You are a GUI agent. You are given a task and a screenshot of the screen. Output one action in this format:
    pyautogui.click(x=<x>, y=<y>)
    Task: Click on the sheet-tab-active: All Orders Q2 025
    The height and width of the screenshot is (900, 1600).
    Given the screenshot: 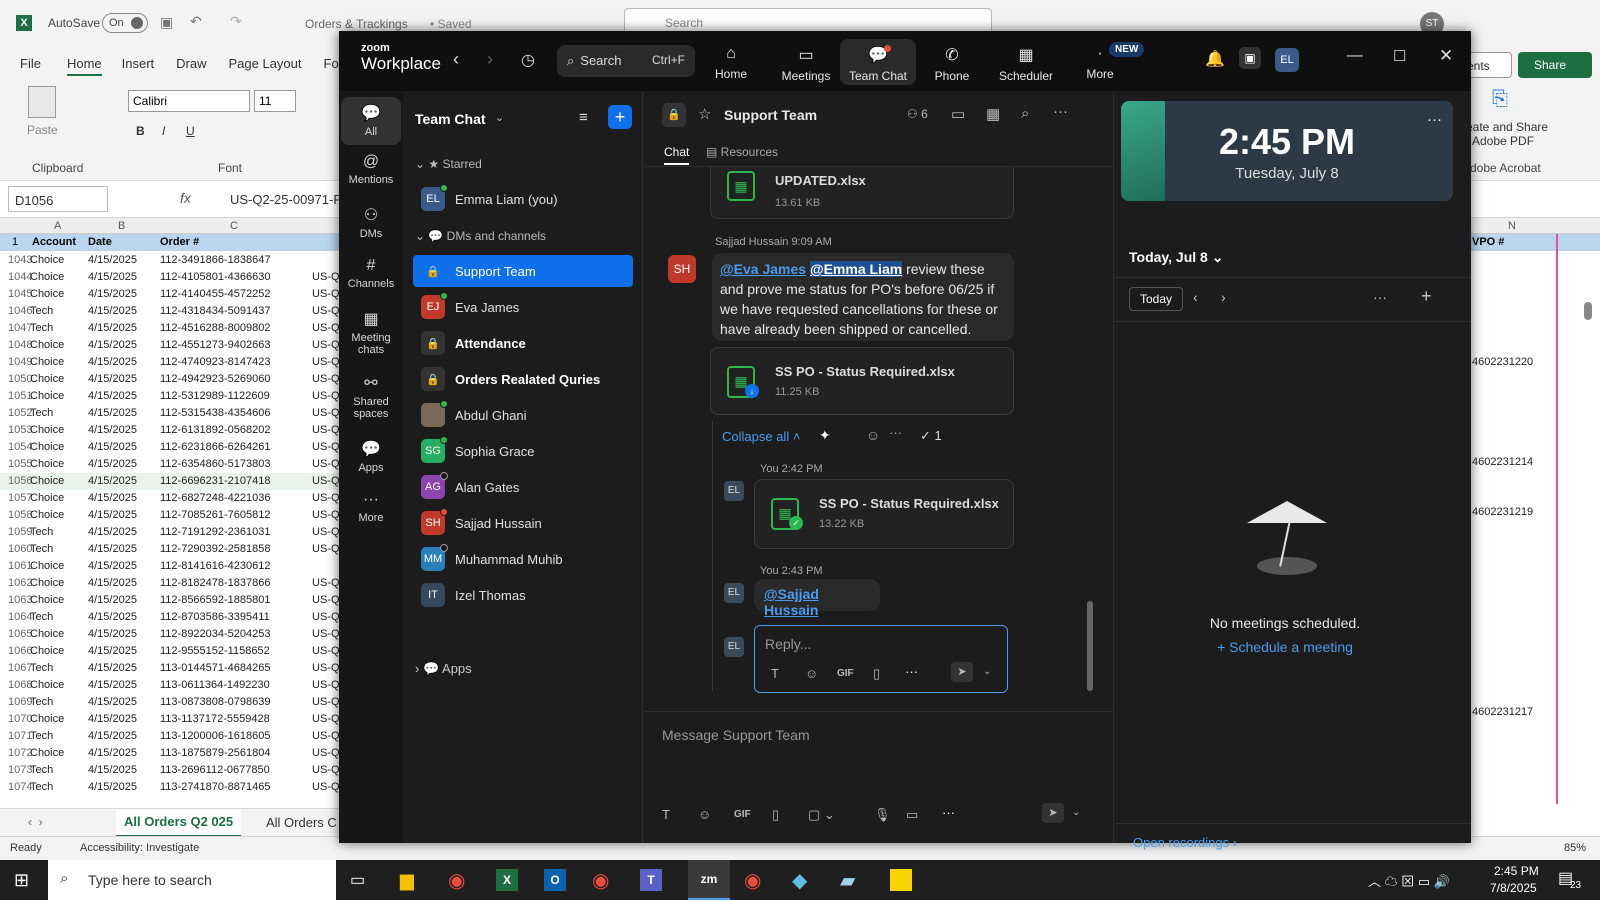 What is the action you would take?
    pyautogui.click(x=179, y=823)
    